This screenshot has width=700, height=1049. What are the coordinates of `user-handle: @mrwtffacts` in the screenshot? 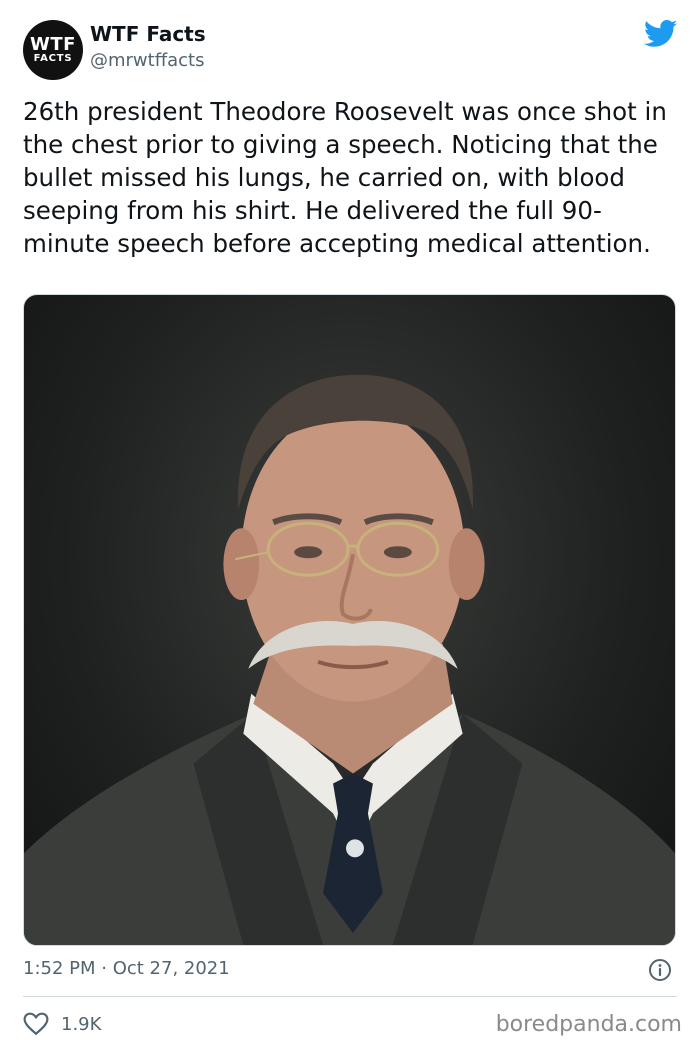 It's located at (147, 60).